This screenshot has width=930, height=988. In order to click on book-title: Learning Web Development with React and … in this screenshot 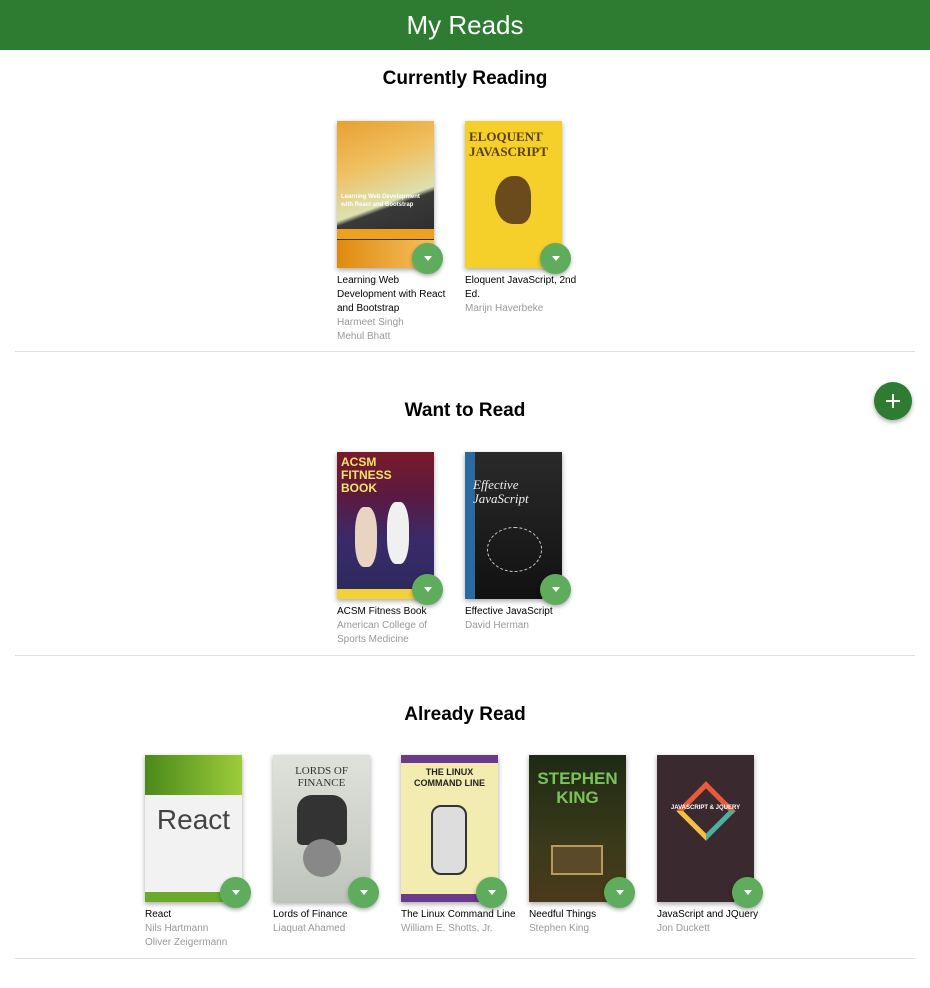, I will do `click(391, 294)`.